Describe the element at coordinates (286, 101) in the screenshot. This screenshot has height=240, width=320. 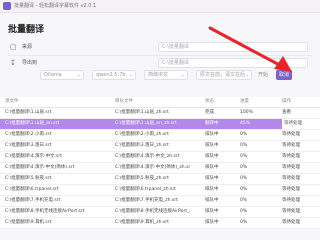
I see `header-action: 操作` at that location.